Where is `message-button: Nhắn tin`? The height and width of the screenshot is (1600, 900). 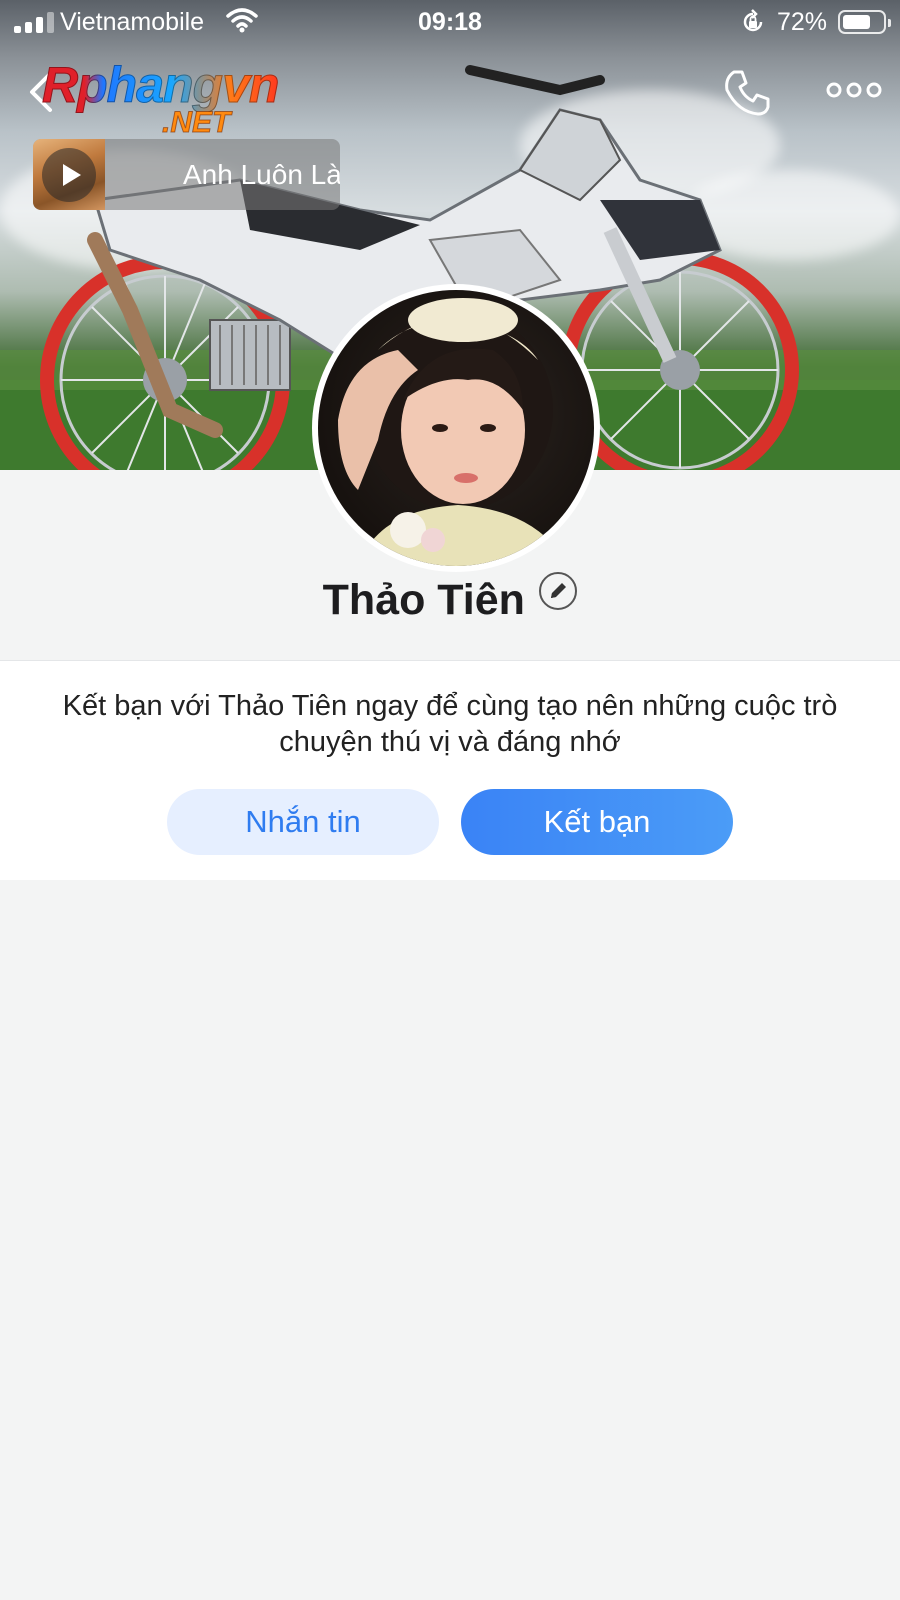
message-button: Nhắn tin is located at coordinates (303, 822).